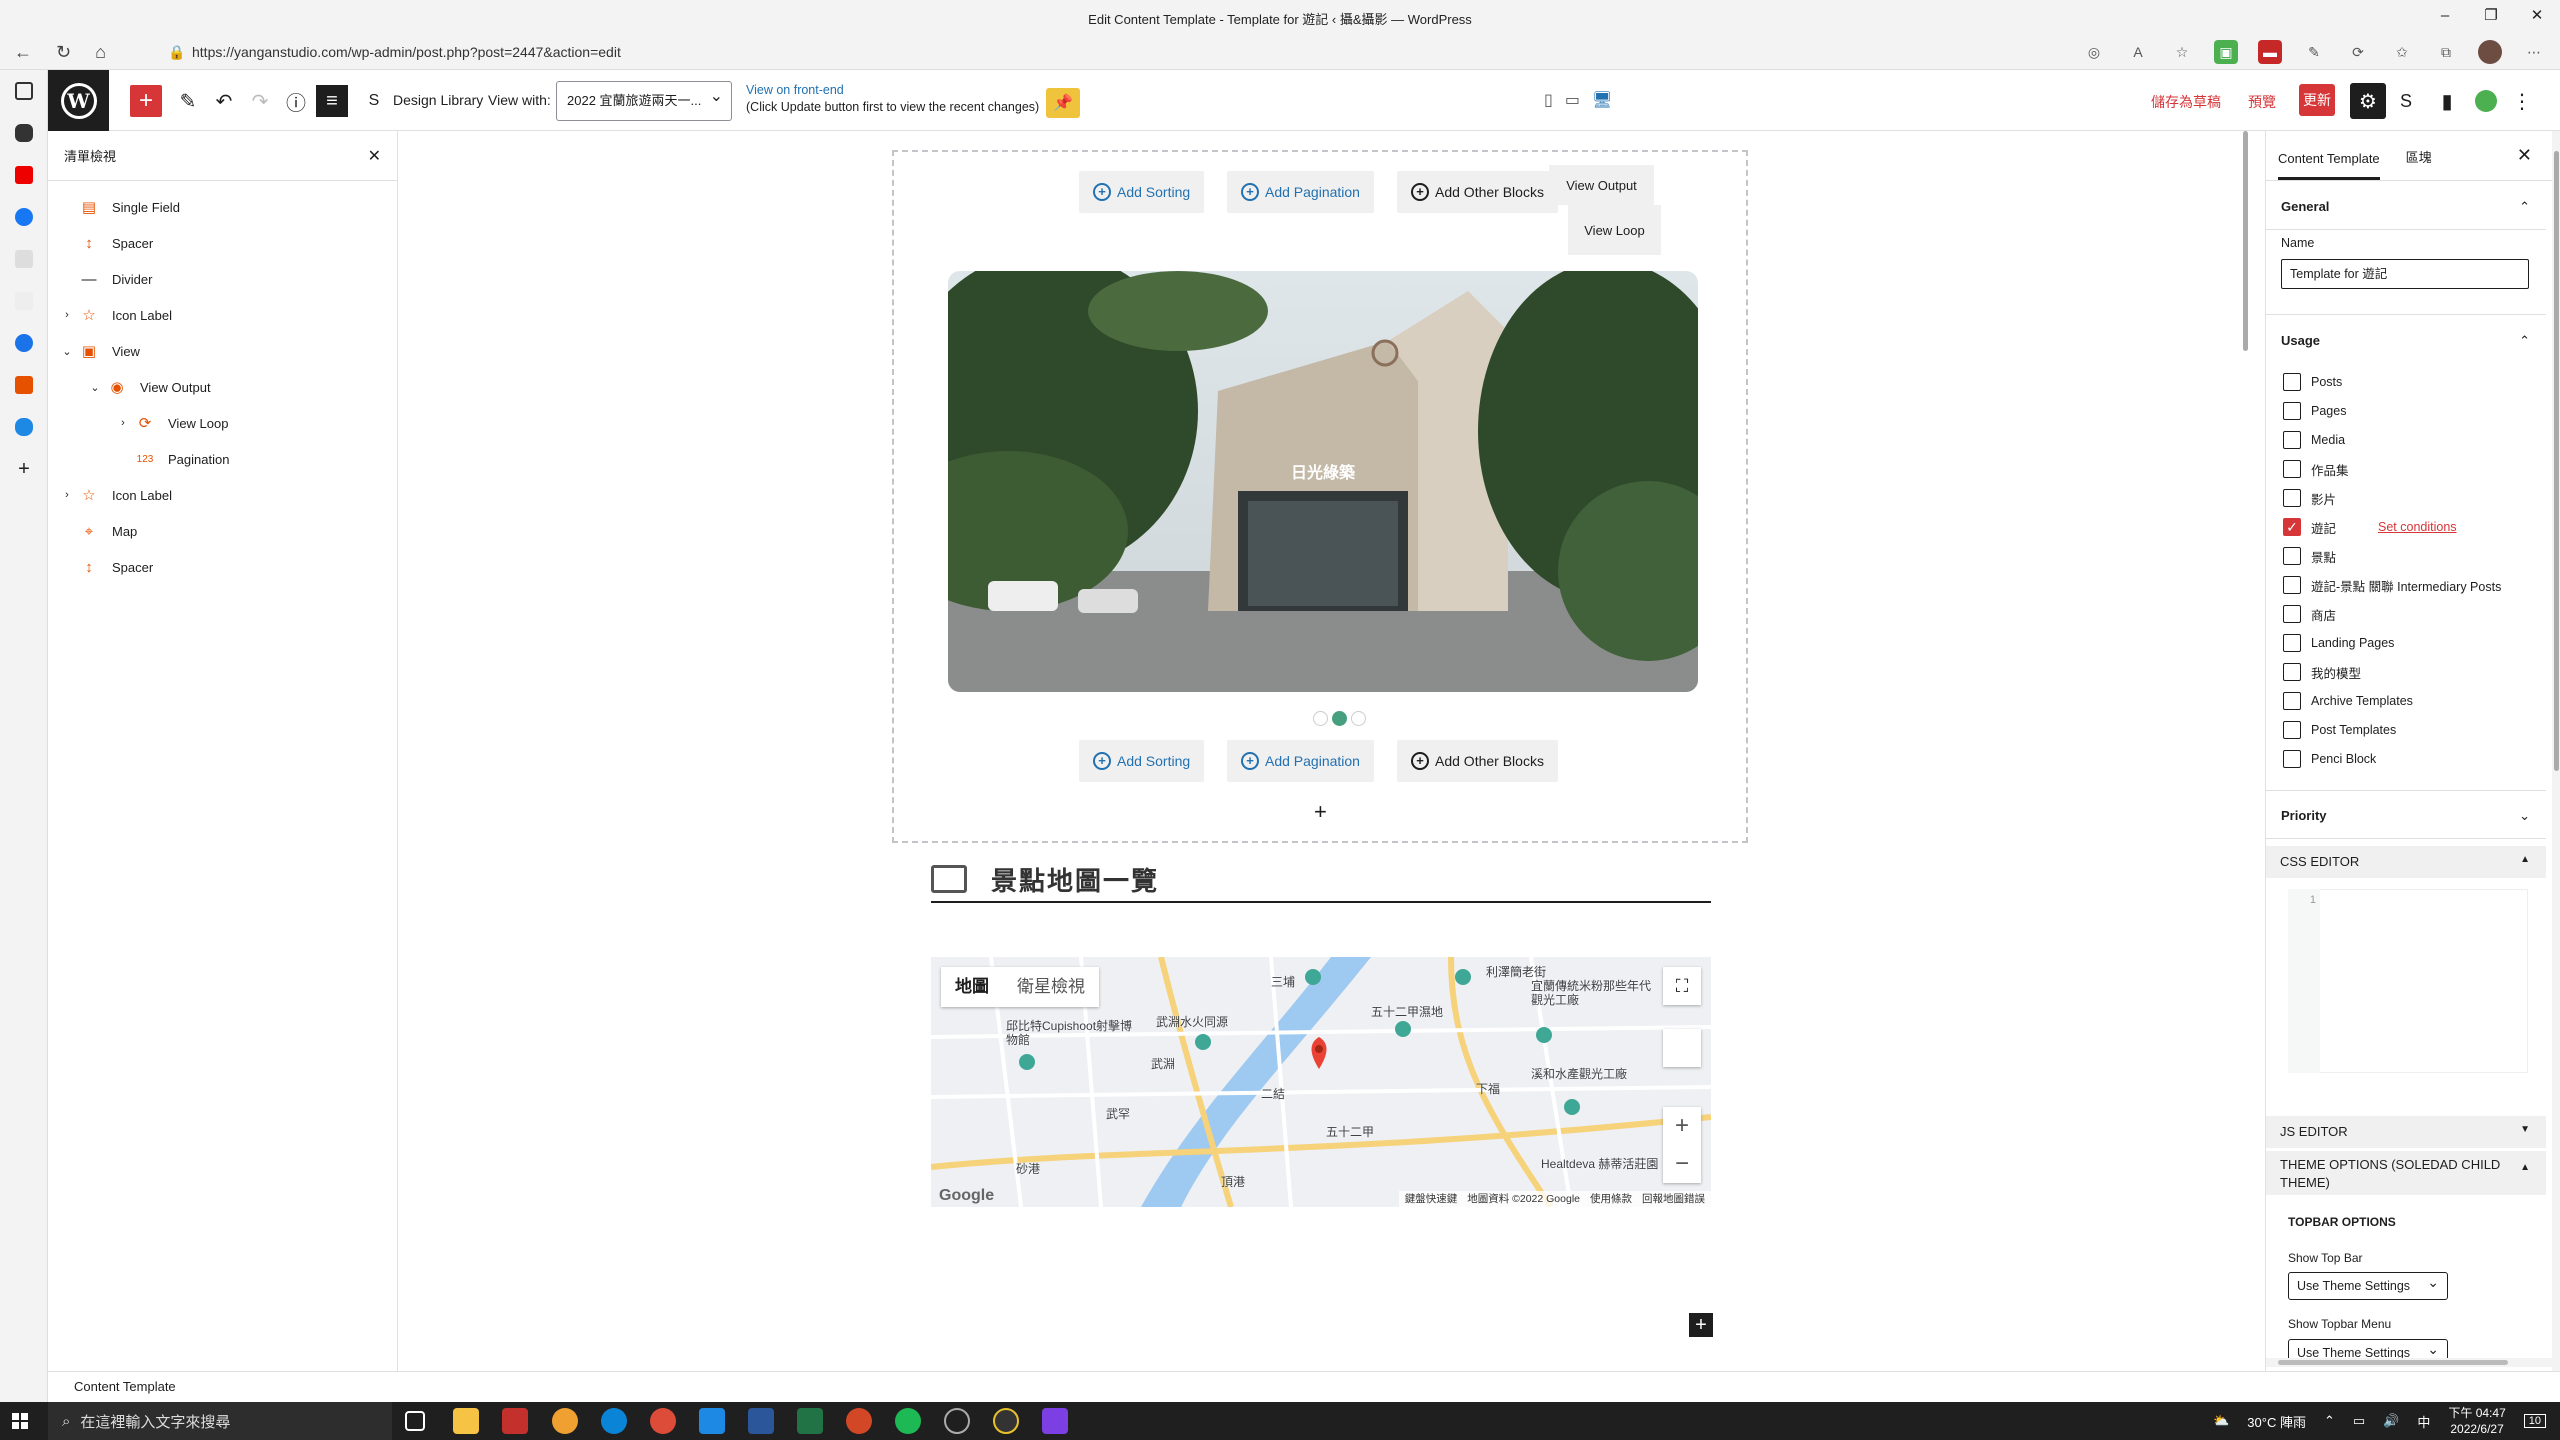 This screenshot has height=1440, width=2560. What do you see at coordinates (1548, 100) in the screenshot?
I see `mobile-preview-icon: ▯` at bounding box center [1548, 100].